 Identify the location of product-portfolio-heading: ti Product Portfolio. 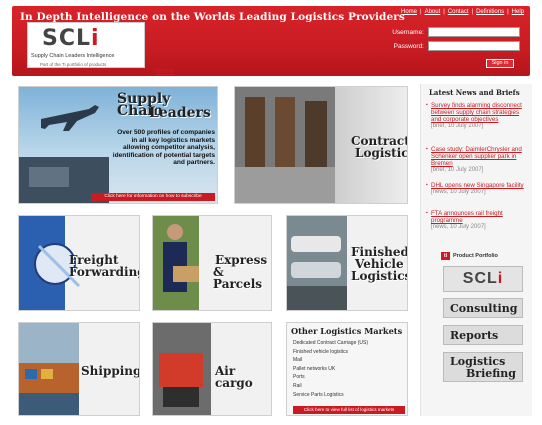
(469, 256).